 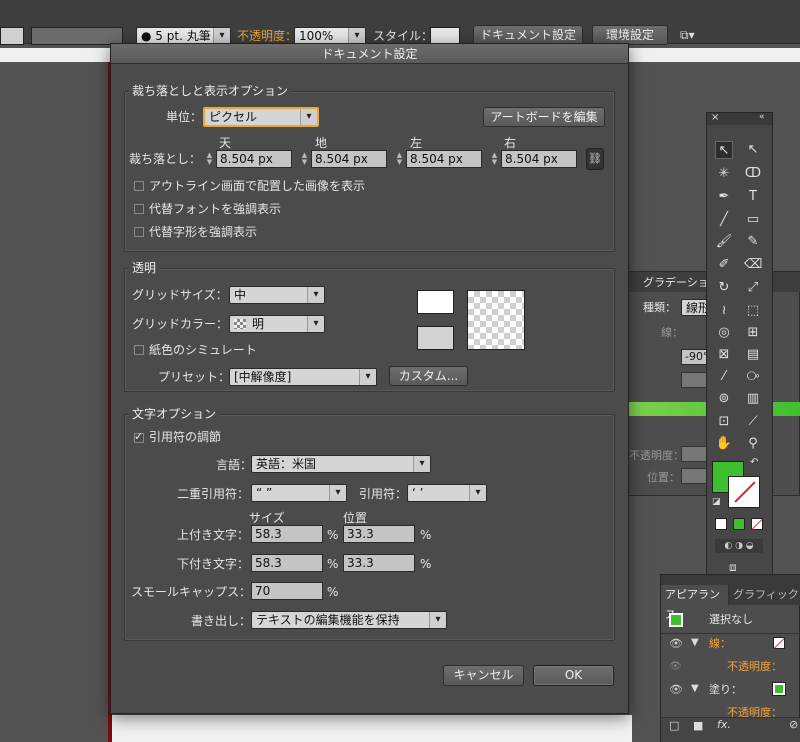 What do you see at coordinates (724, 422) in the screenshot?
I see `artboard-tool-icon: ⊡` at bounding box center [724, 422].